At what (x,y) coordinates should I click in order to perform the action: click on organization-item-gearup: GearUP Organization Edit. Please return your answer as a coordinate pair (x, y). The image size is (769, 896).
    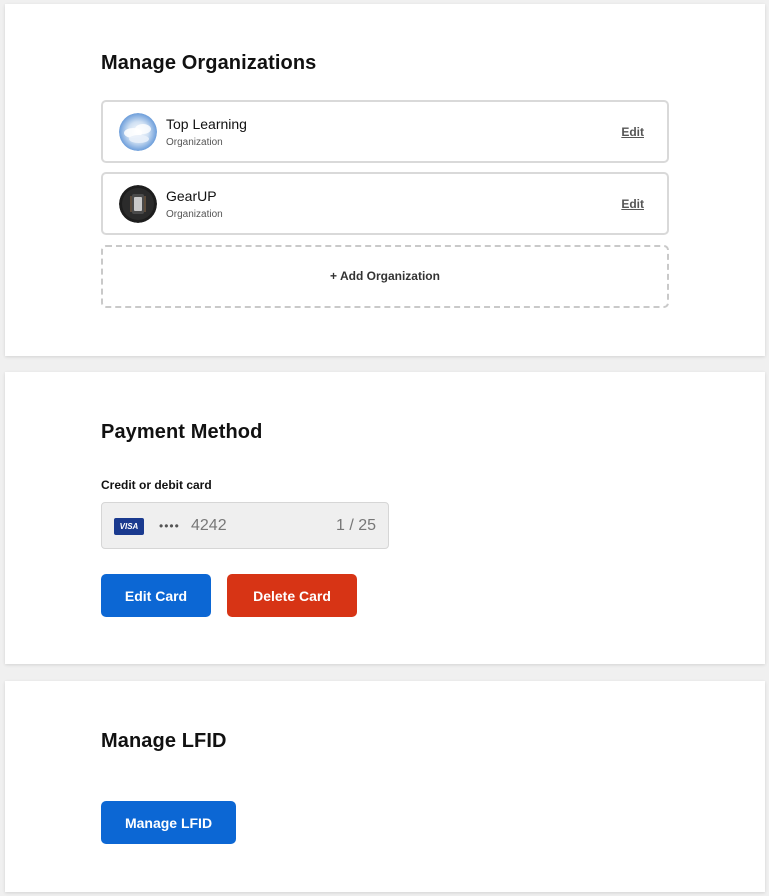
    Looking at the image, I should click on (385, 203).